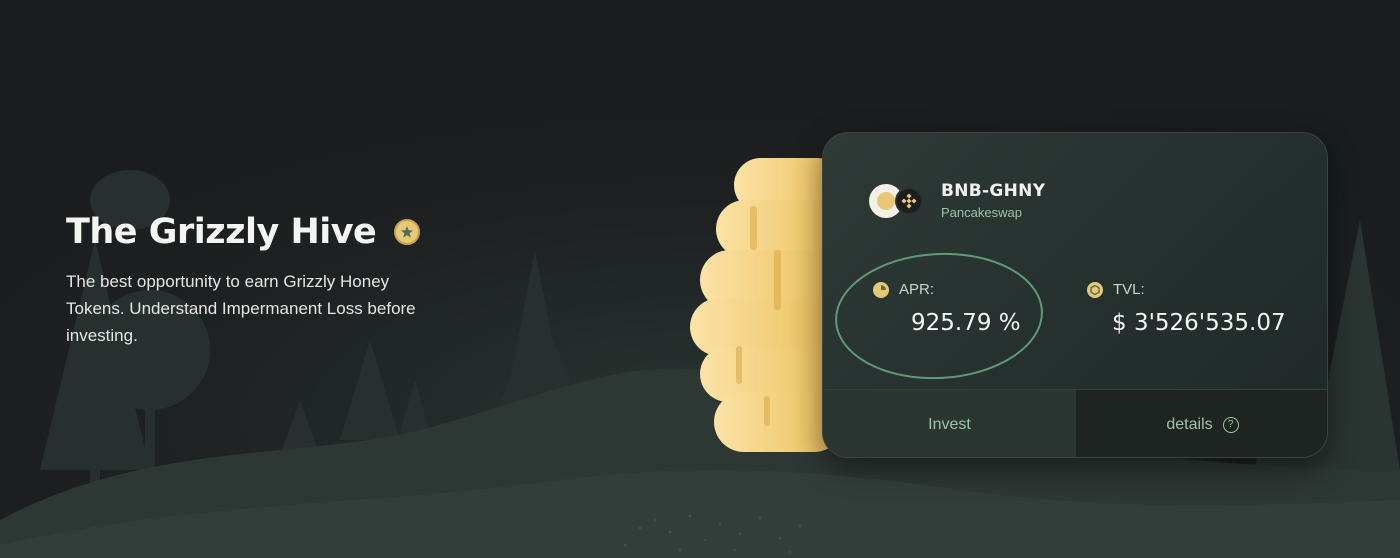  What do you see at coordinates (917, 289) in the screenshot?
I see `apr-label: APR:` at bounding box center [917, 289].